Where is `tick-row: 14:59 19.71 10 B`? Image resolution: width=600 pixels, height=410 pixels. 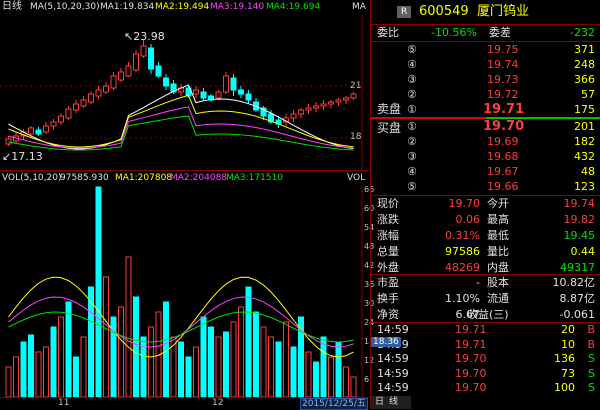
tick-row: 14:59 19.71 10 B is located at coordinates (485, 345).